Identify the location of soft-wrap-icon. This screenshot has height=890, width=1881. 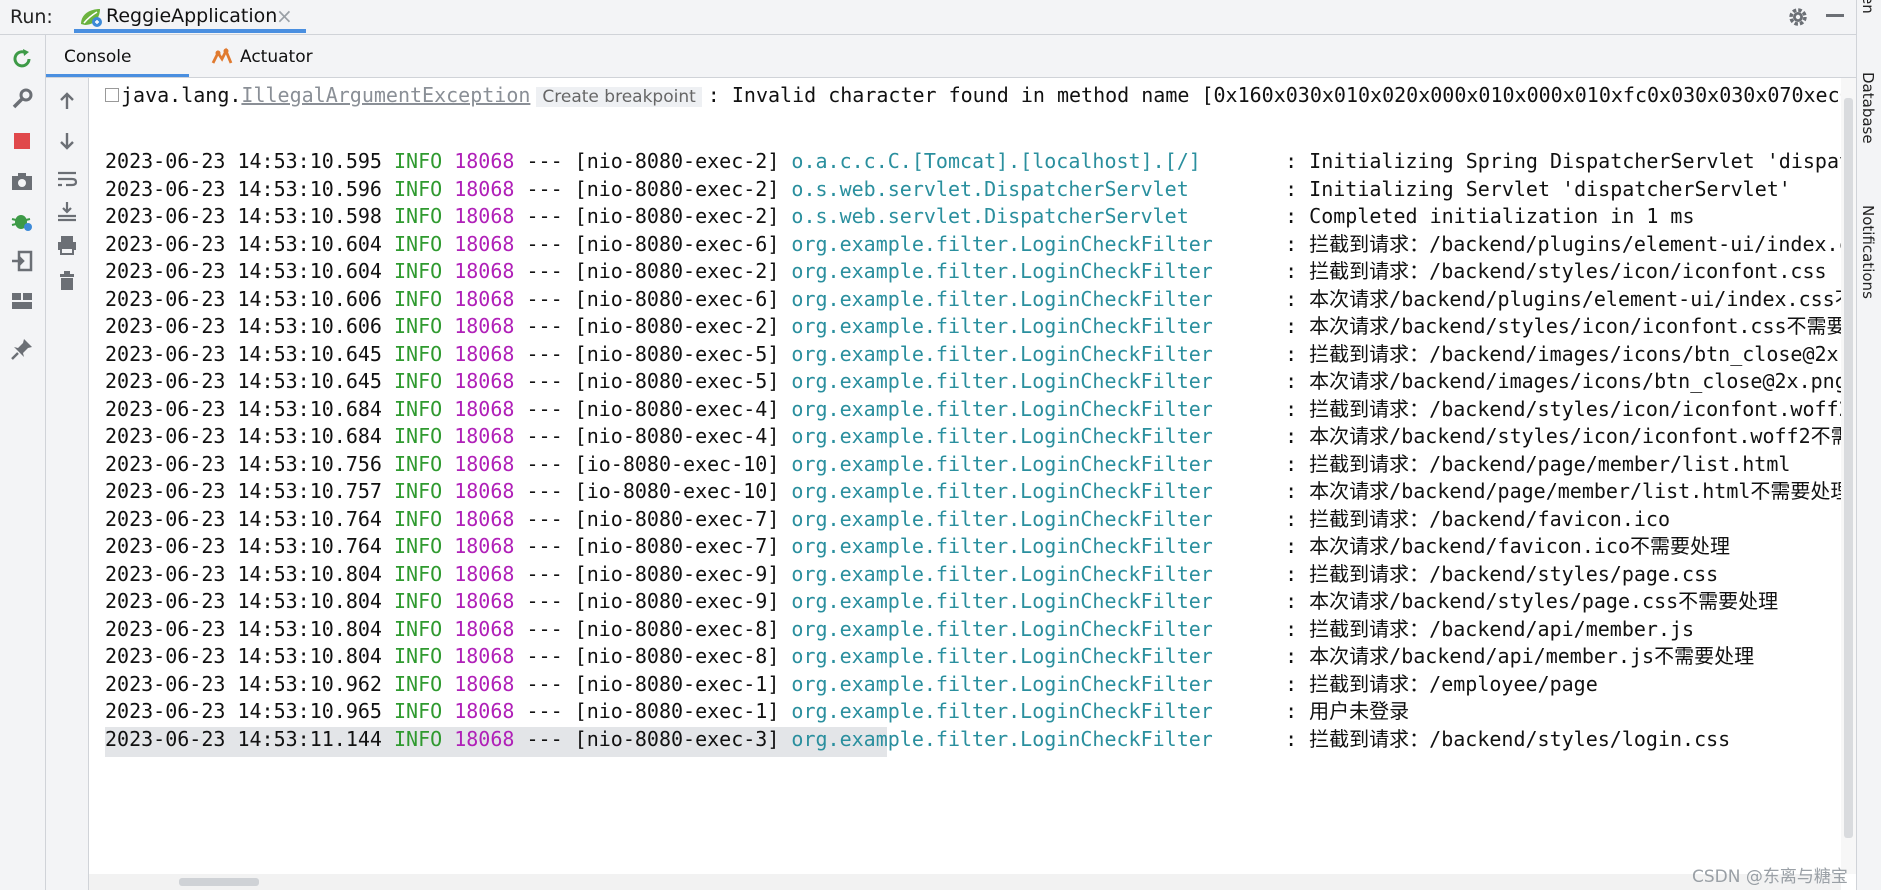
(67, 179).